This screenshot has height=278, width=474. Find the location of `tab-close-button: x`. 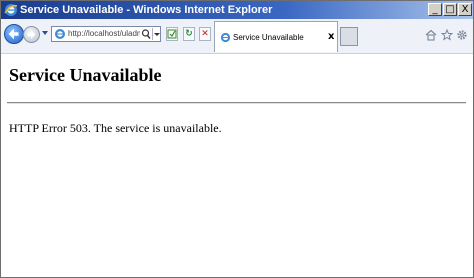

tab-close-button: x is located at coordinates (331, 36).